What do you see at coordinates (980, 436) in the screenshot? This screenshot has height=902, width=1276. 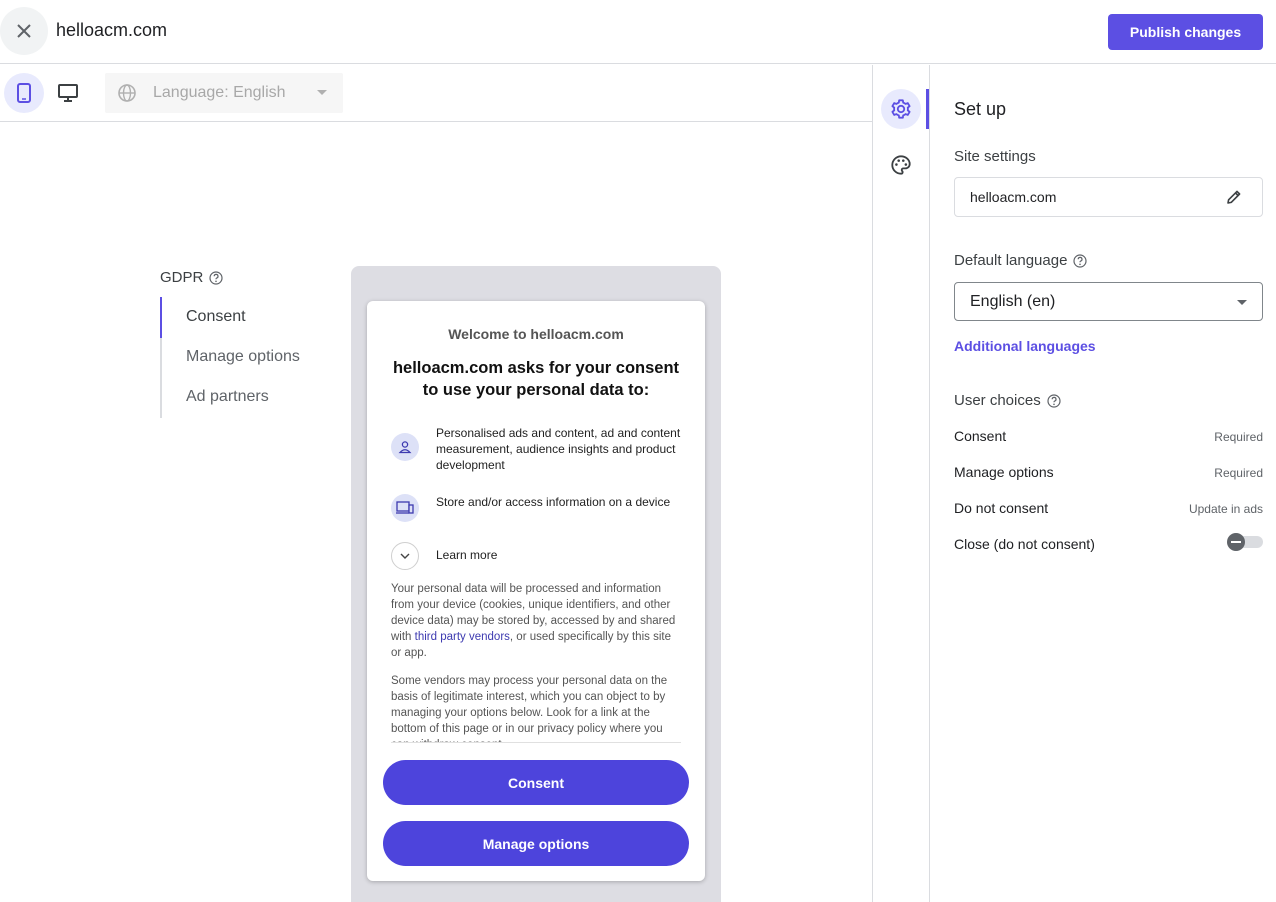 I see `choice-consent-label: Consent` at bounding box center [980, 436].